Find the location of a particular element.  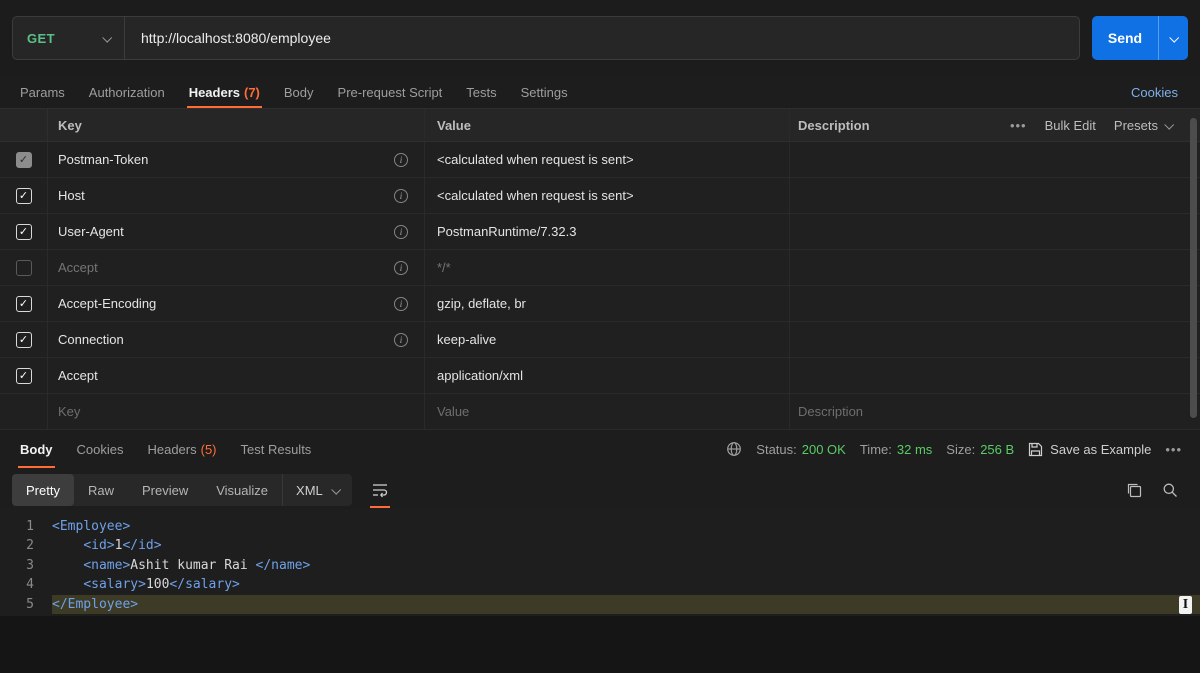

view-tab-label: Preview is located at coordinates (165, 490).